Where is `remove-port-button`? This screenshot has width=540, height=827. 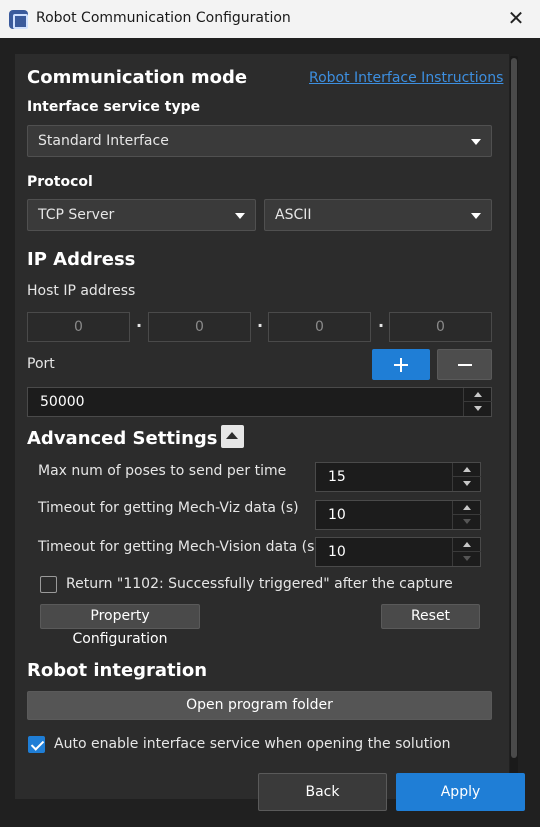
remove-port-button is located at coordinates (464, 364).